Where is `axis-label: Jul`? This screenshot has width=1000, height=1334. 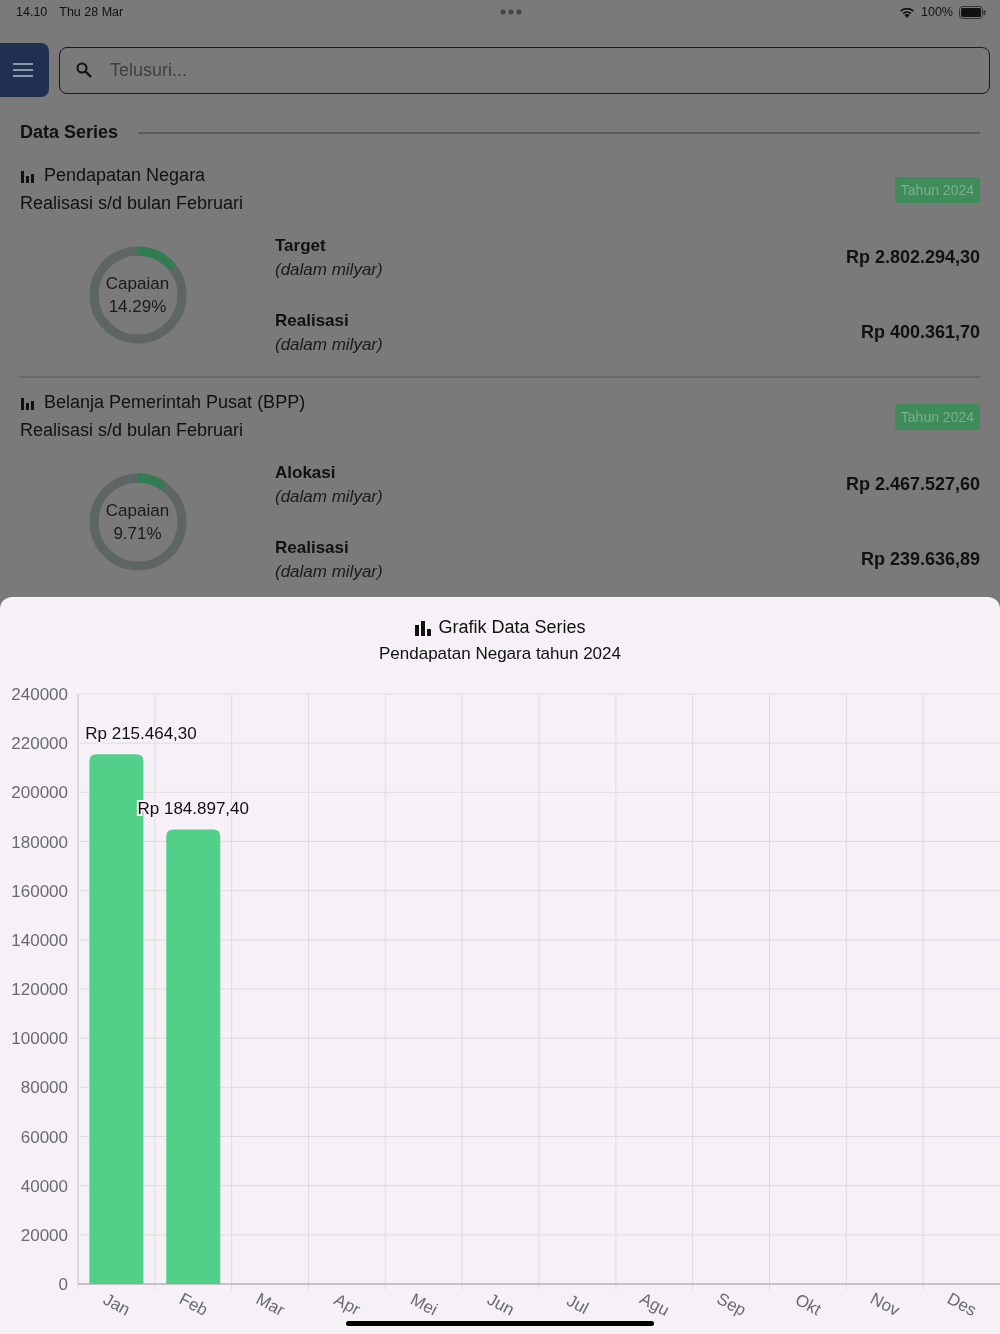
axis-label: Jul is located at coordinates (577, 1305).